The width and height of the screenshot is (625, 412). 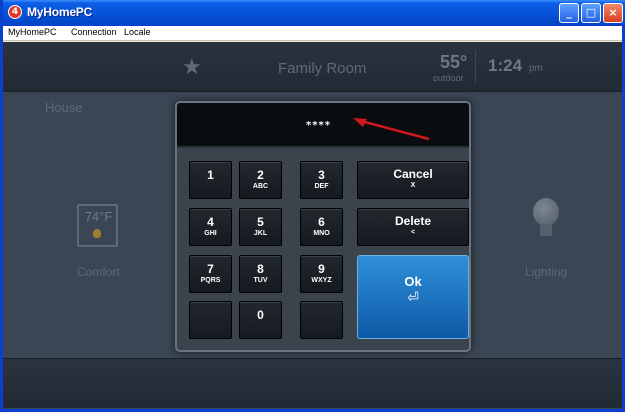 I want to click on code-entry-text: ****, so click(x=318, y=125).